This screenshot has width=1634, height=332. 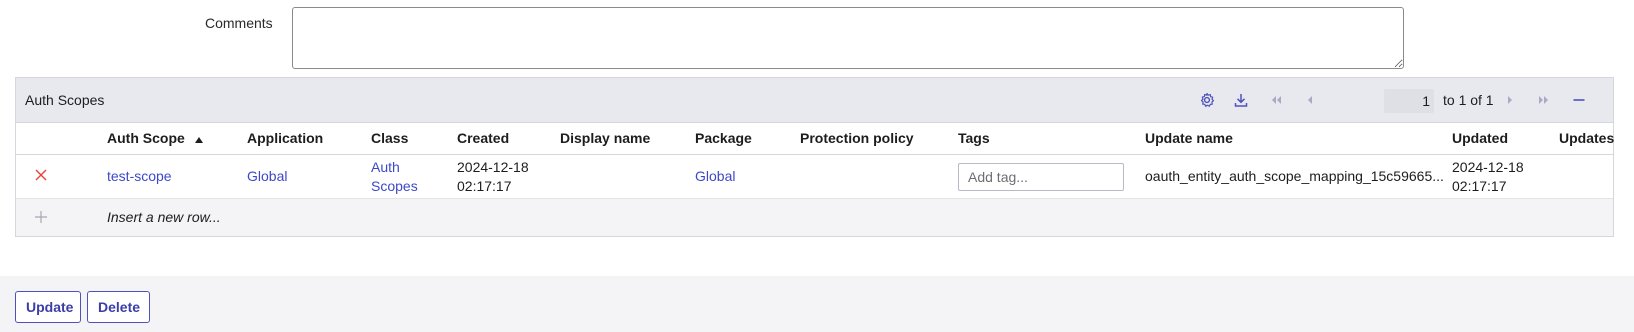 What do you see at coordinates (118, 307) in the screenshot?
I see `delete-button: Delete` at bounding box center [118, 307].